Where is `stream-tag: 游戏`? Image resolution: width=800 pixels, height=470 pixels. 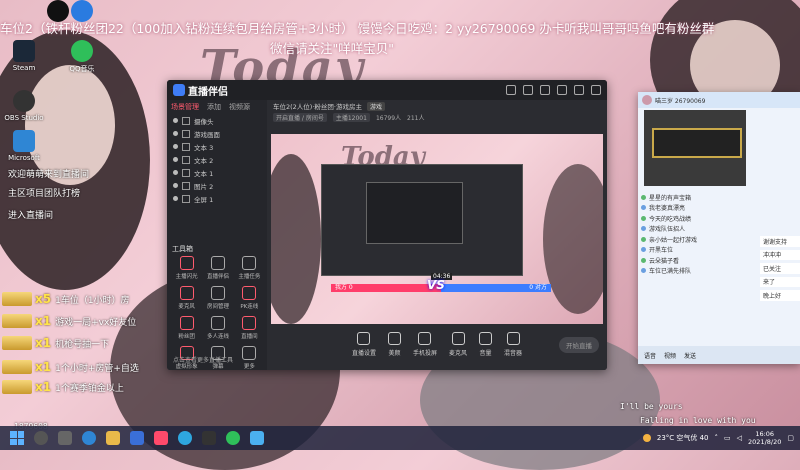 stream-tag: 游戏 is located at coordinates (375, 106).